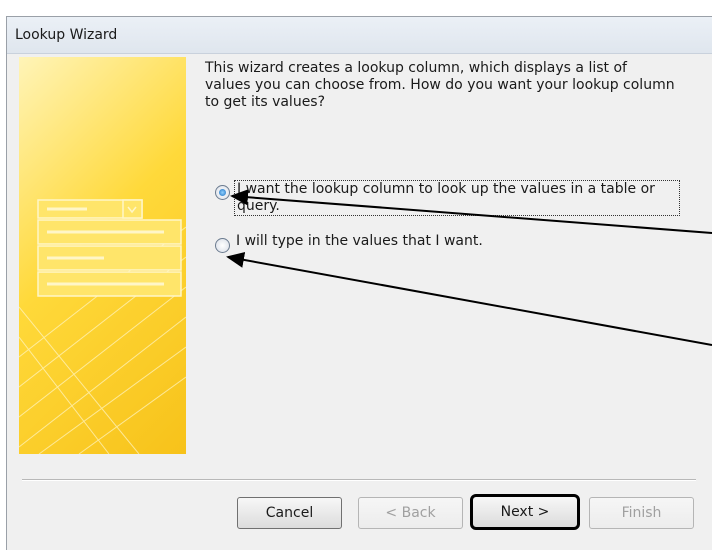 The width and height of the screenshot is (712, 550). I want to click on lookup-list-illustration-icon, so click(102, 326).